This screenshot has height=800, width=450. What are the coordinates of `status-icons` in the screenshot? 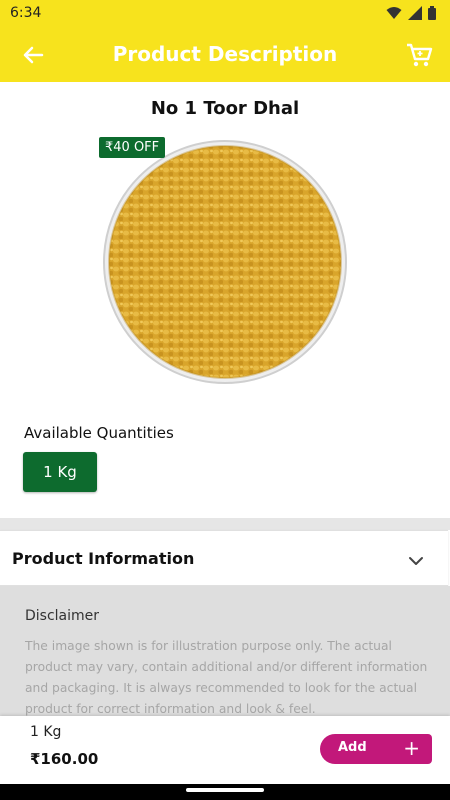 It's located at (411, 13).